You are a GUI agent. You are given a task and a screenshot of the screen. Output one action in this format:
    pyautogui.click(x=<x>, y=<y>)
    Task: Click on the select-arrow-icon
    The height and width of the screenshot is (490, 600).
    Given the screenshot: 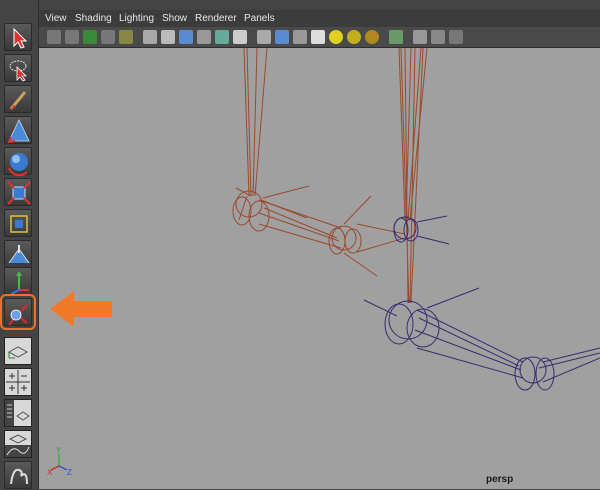 What is the action you would take?
    pyautogui.click(x=20, y=38)
    